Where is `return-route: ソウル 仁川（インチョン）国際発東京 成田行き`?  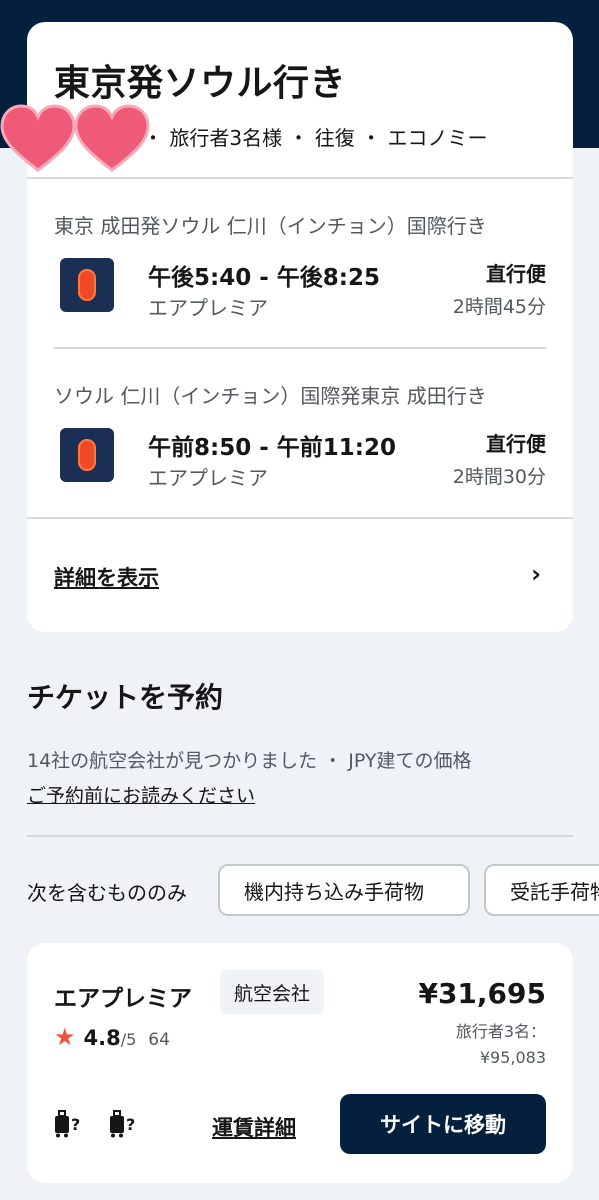
return-route: ソウル 仁川（インチョン）国際発東京 成田行き is located at coordinates (270, 396).